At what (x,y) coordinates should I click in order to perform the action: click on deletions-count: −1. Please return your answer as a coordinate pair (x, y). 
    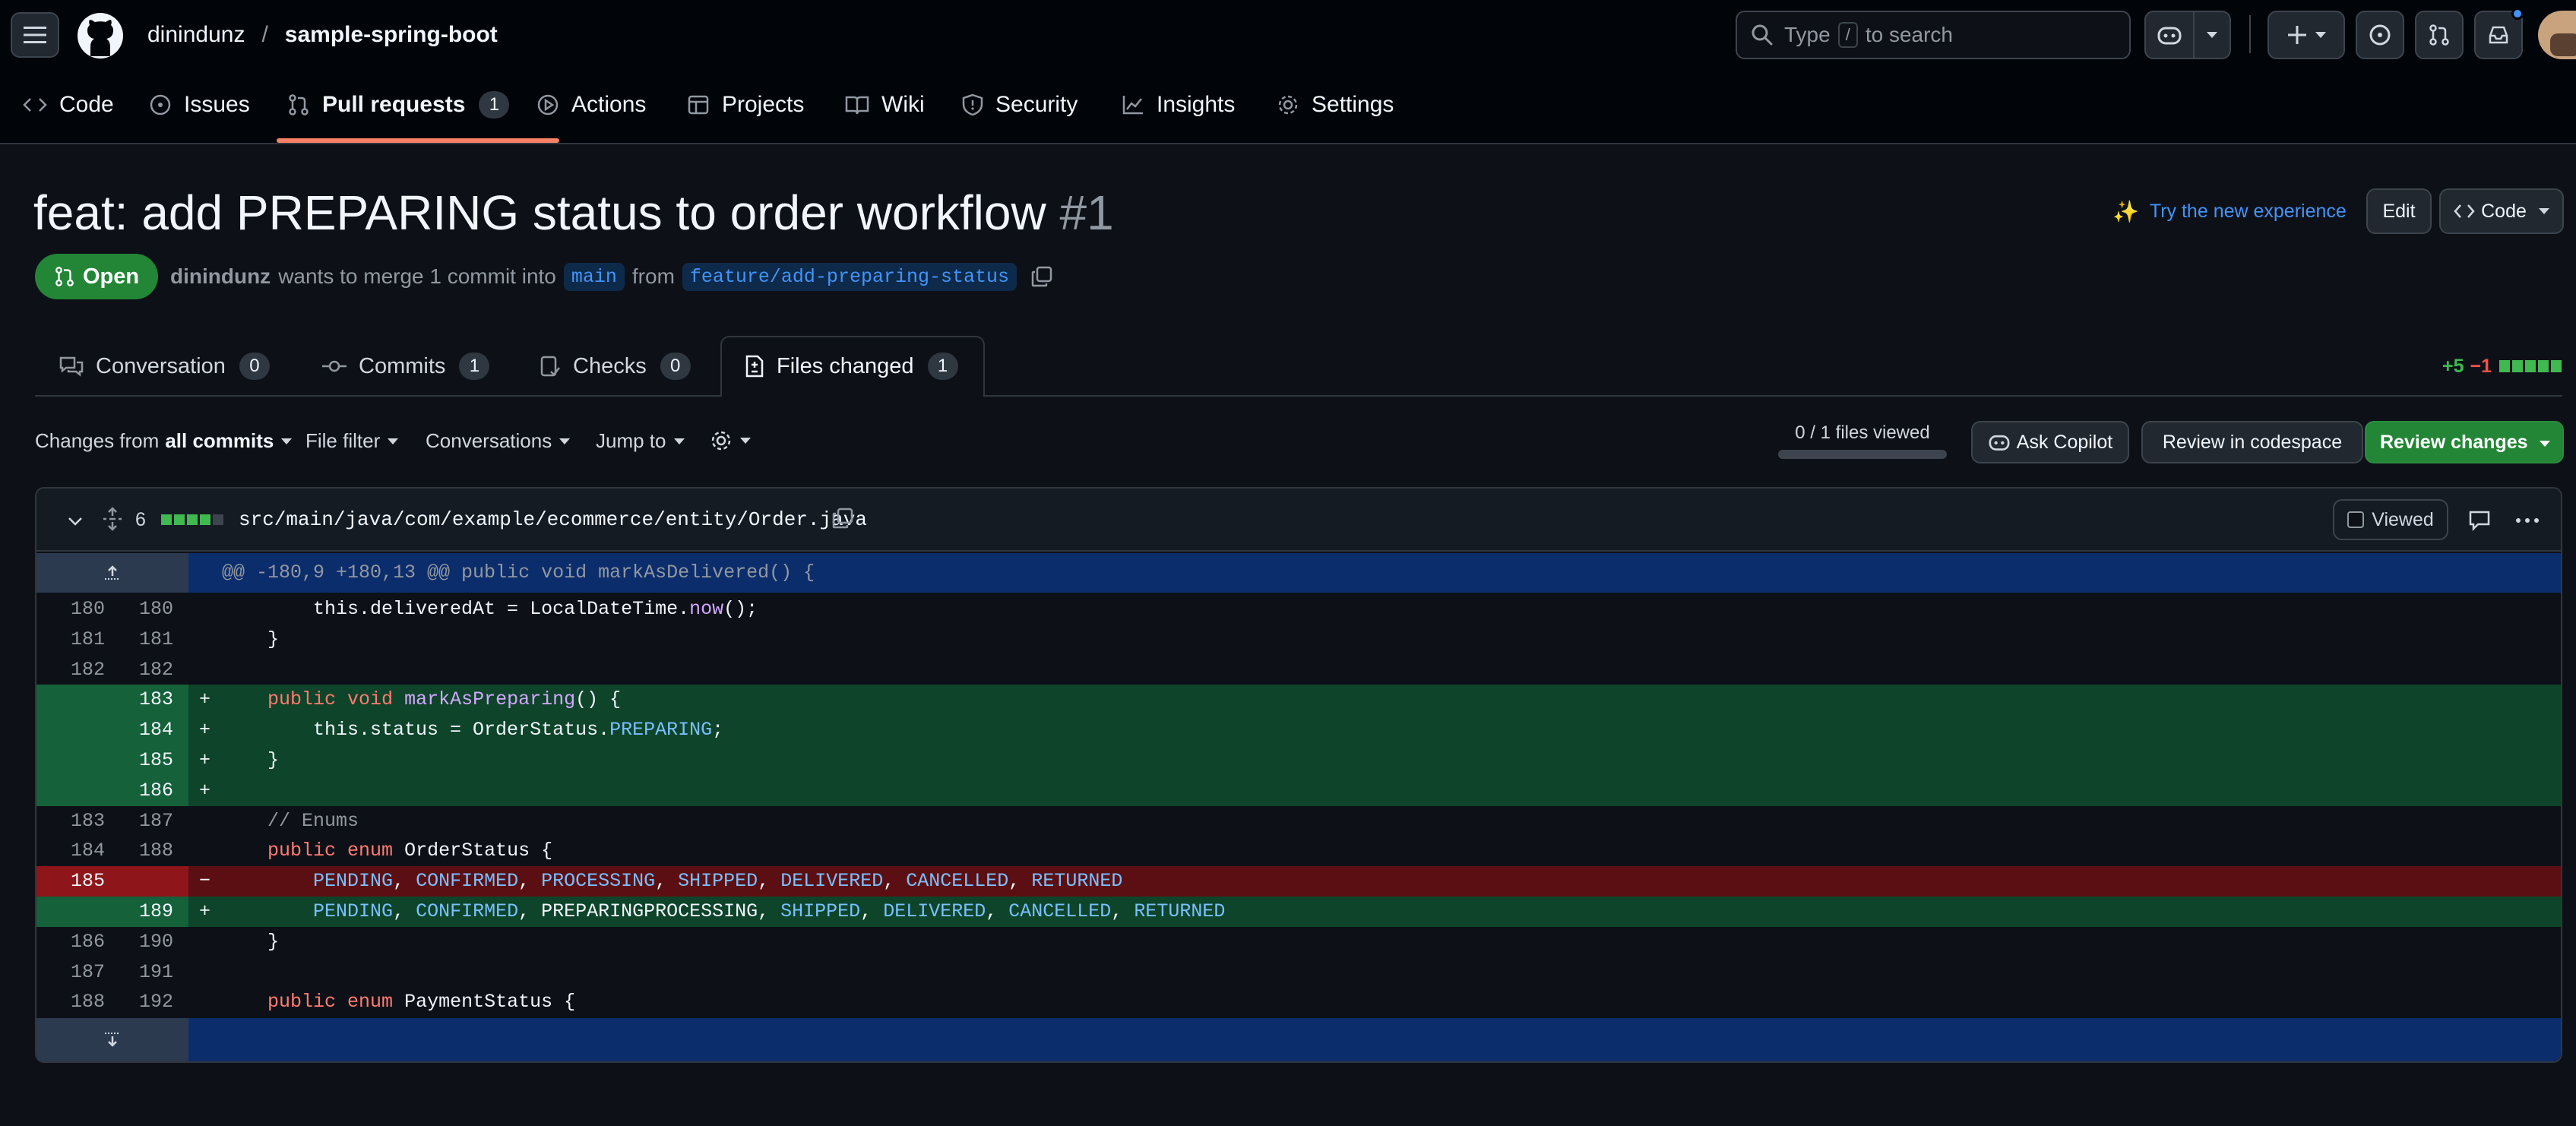
    Looking at the image, I should click on (2481, 366).